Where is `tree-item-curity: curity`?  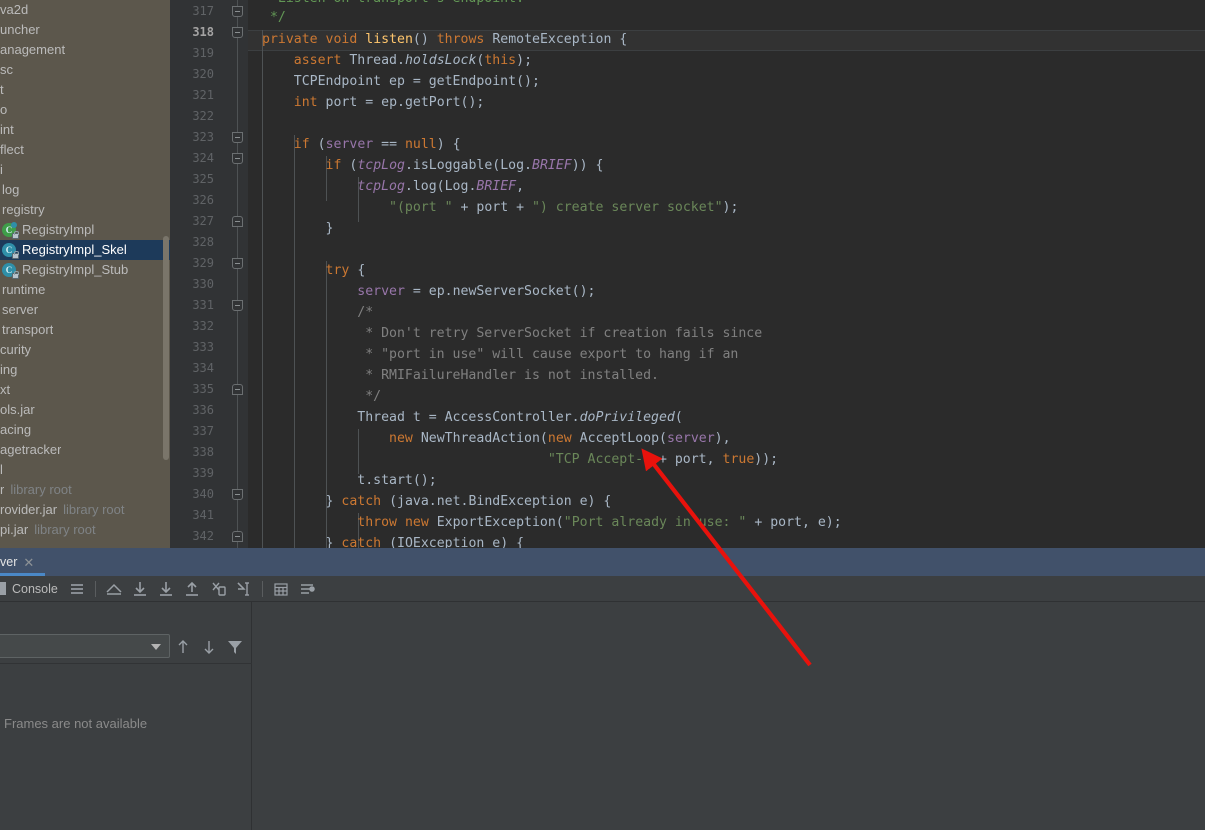
tree-item-curity: curity is located at coordinates (85, 350).